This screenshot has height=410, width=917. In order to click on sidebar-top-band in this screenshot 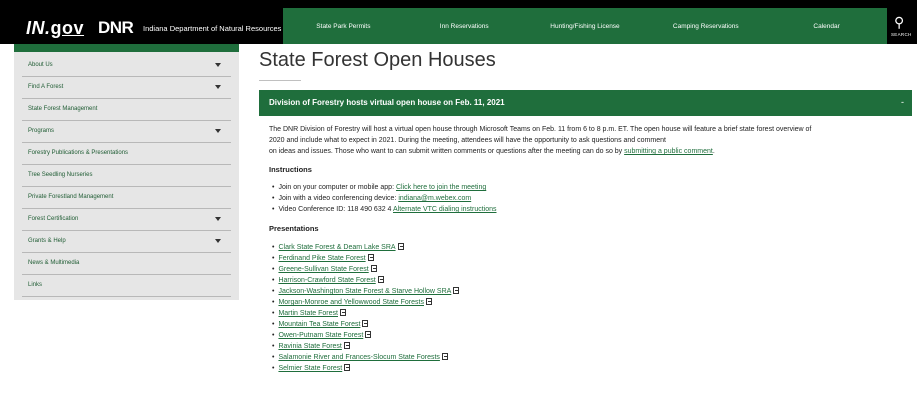, I will do `click(126, 48)`.